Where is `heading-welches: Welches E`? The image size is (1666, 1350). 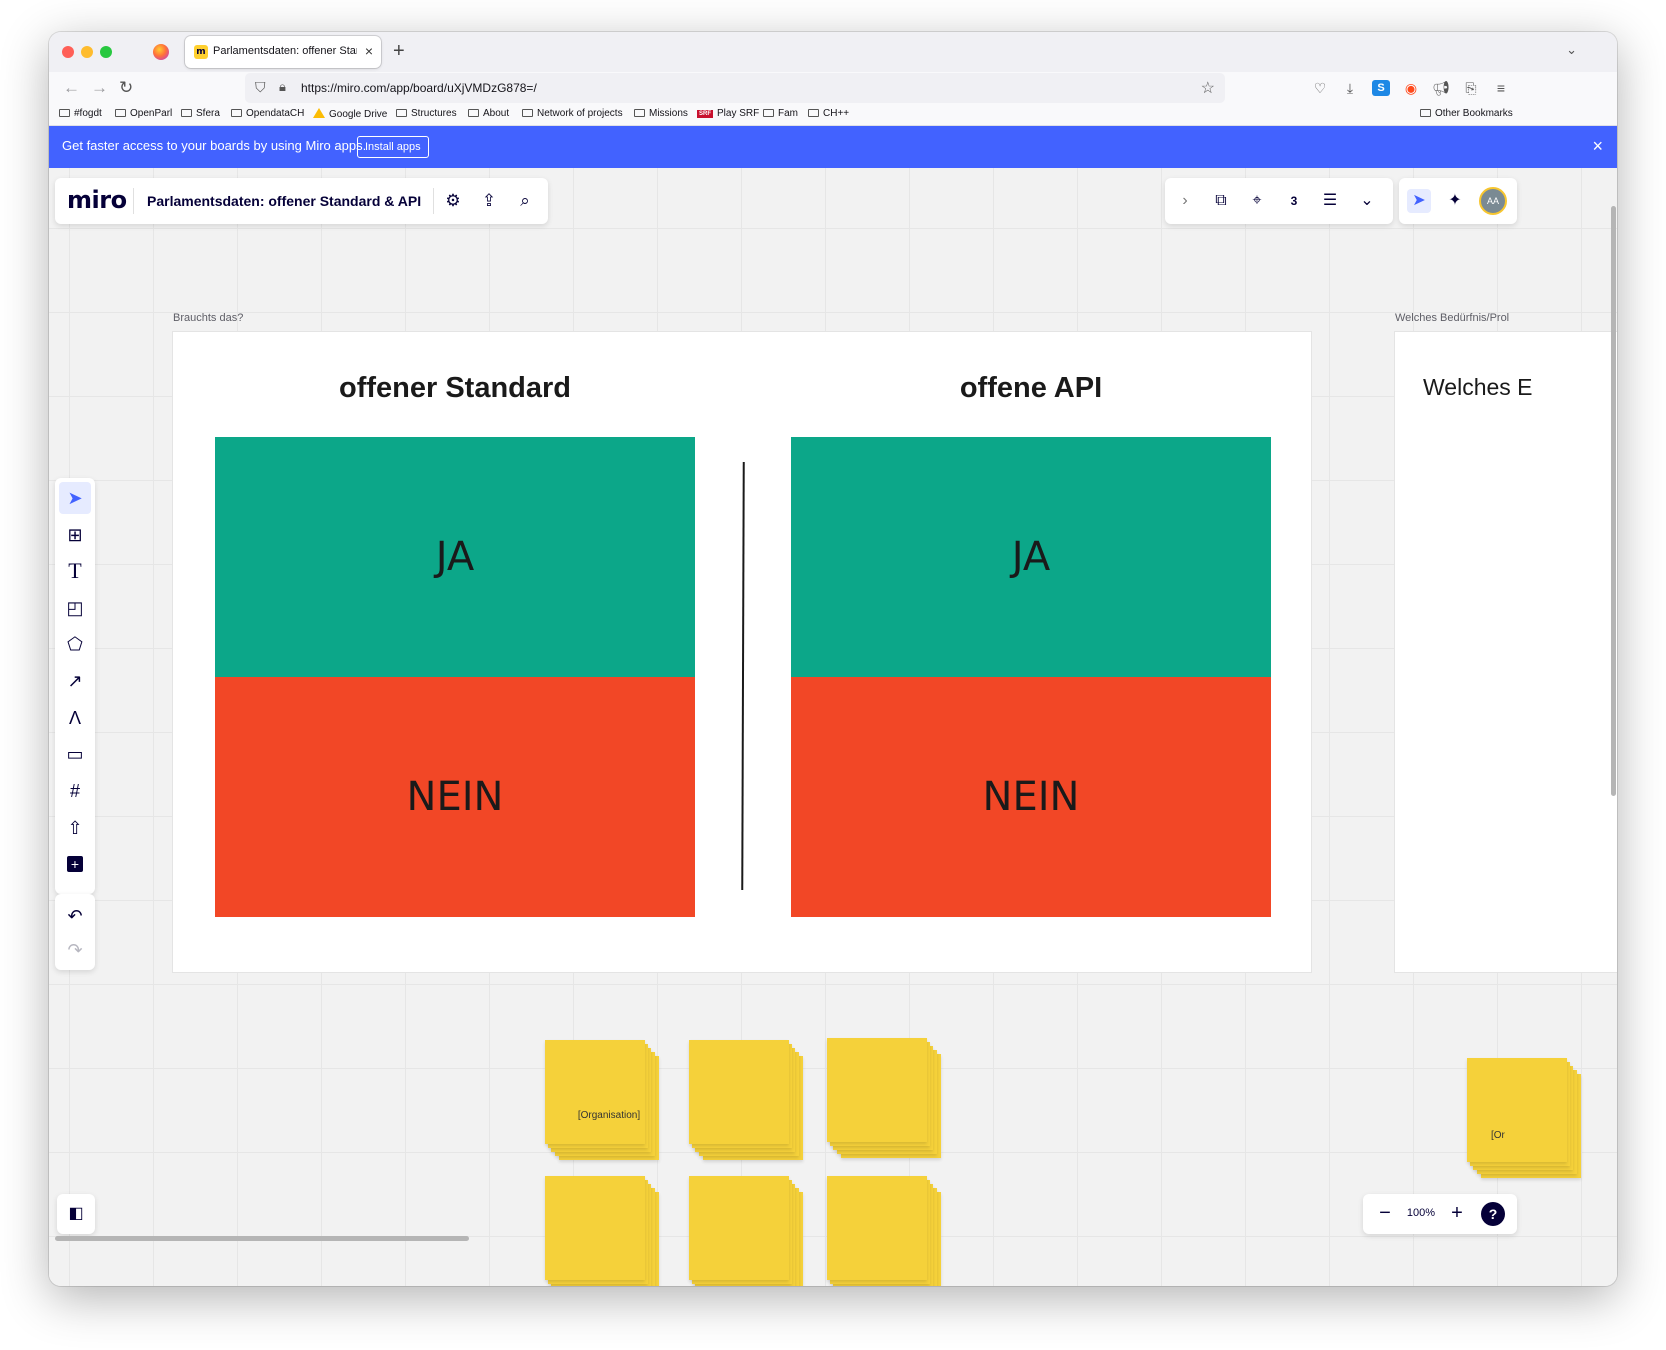
heading-welches: Welches E is located at coordinates (1478, 387).